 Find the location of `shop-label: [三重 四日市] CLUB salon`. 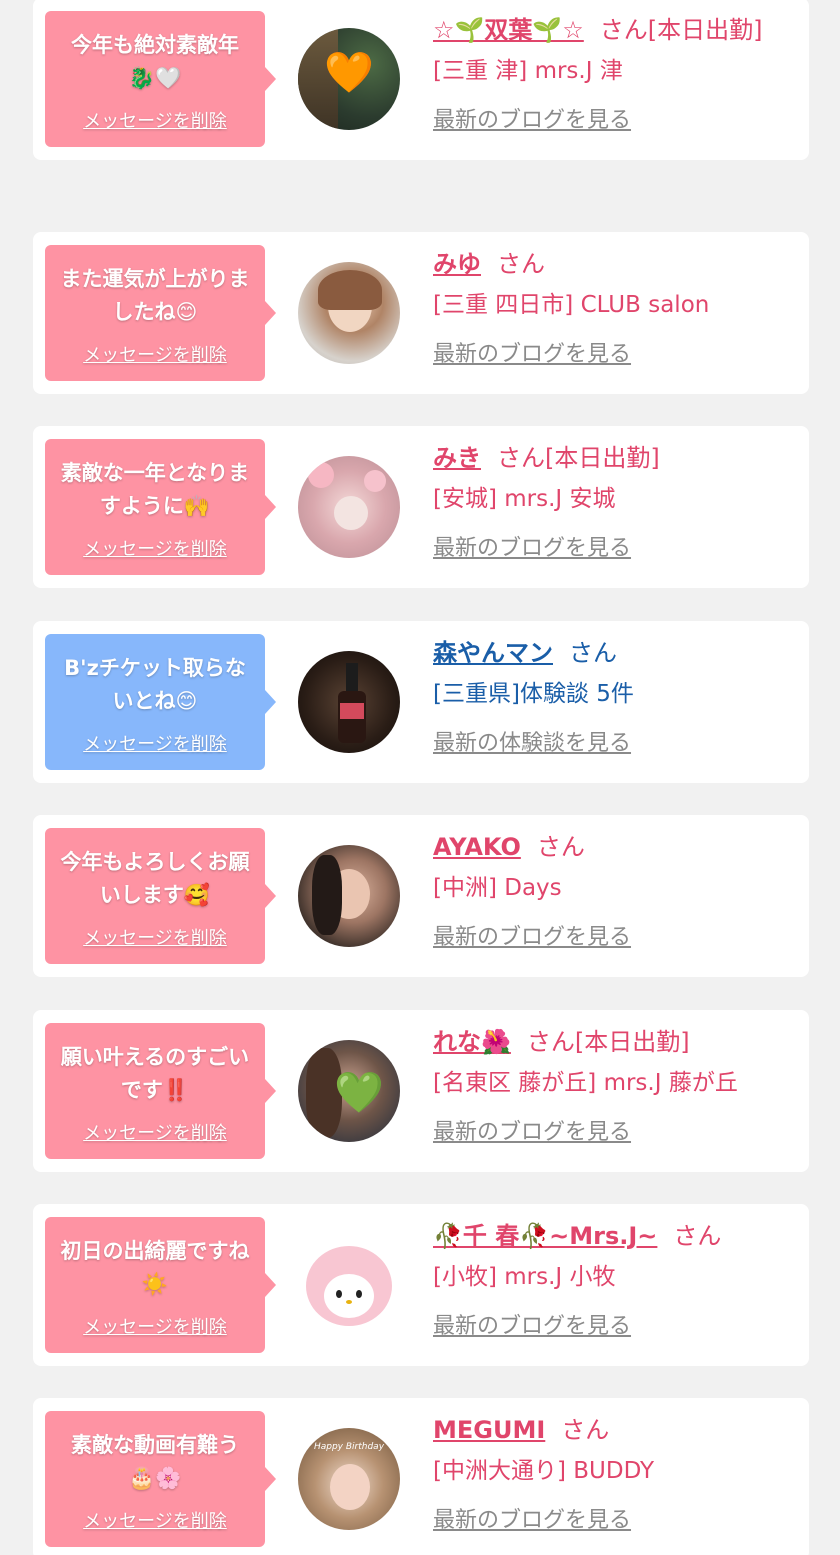

shop-label: [三重 四日市] CLUB salon is located at coordinates (571, 305).